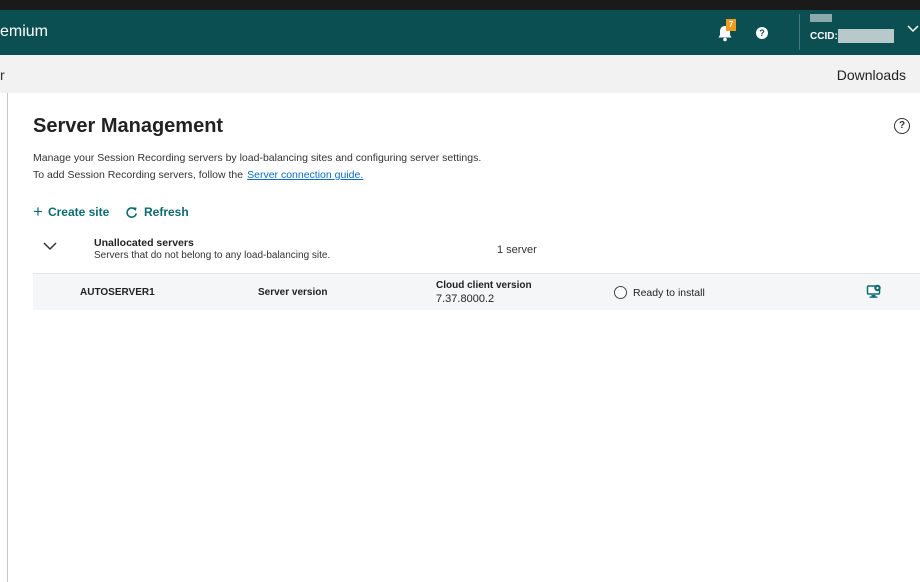  What do you see at coordinates (866, 36) in the screenshot?
I see `ccid-value-redacted` at bounding box center [866, 36].